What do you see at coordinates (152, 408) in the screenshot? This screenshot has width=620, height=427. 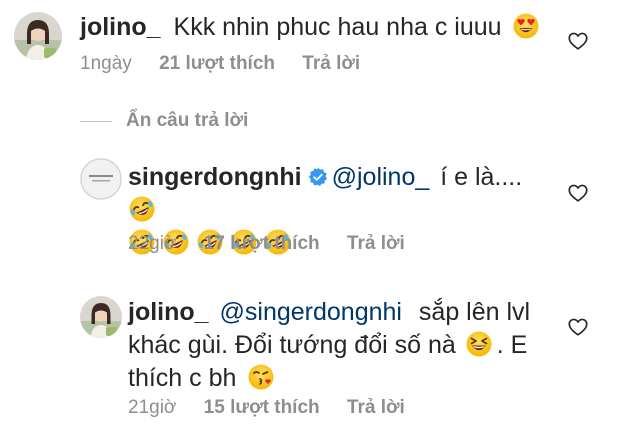 I see `reply-time: 21giờ` at bounding box center [152, 408].